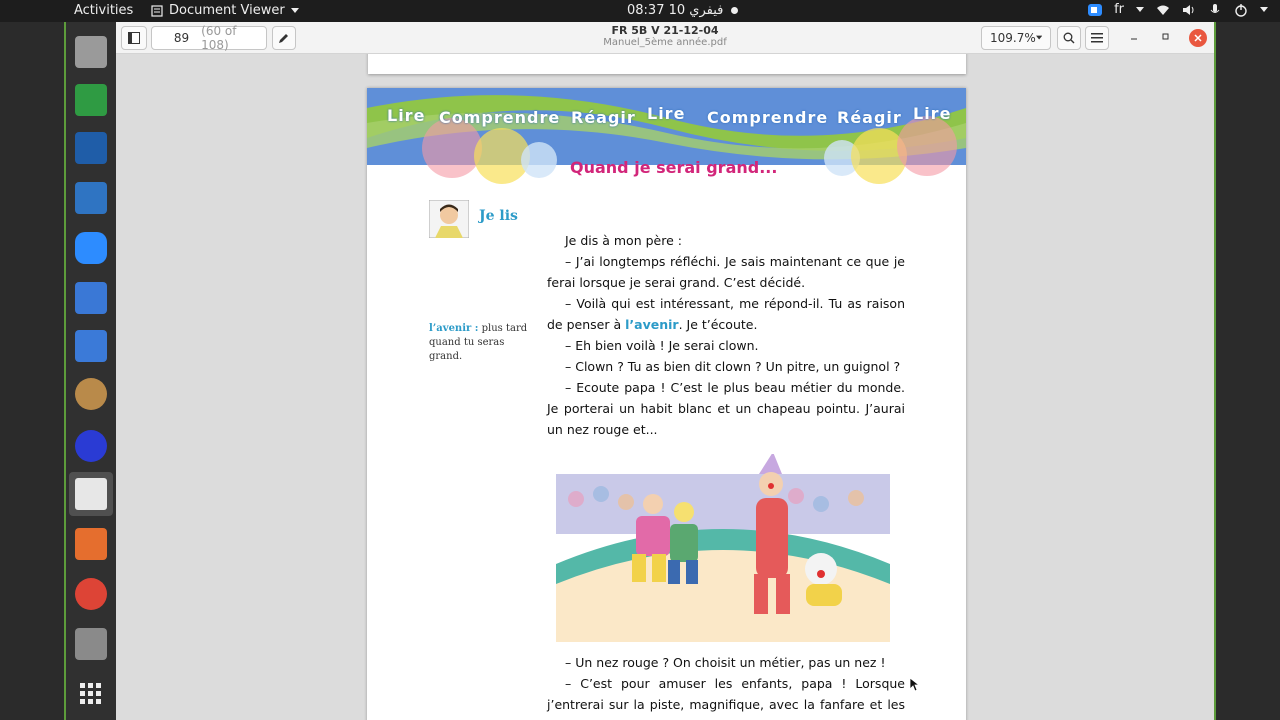 The width and height of the screenshot is (1280, 720). I want to click on app-menu: Document Viewer, so click(225, 10).